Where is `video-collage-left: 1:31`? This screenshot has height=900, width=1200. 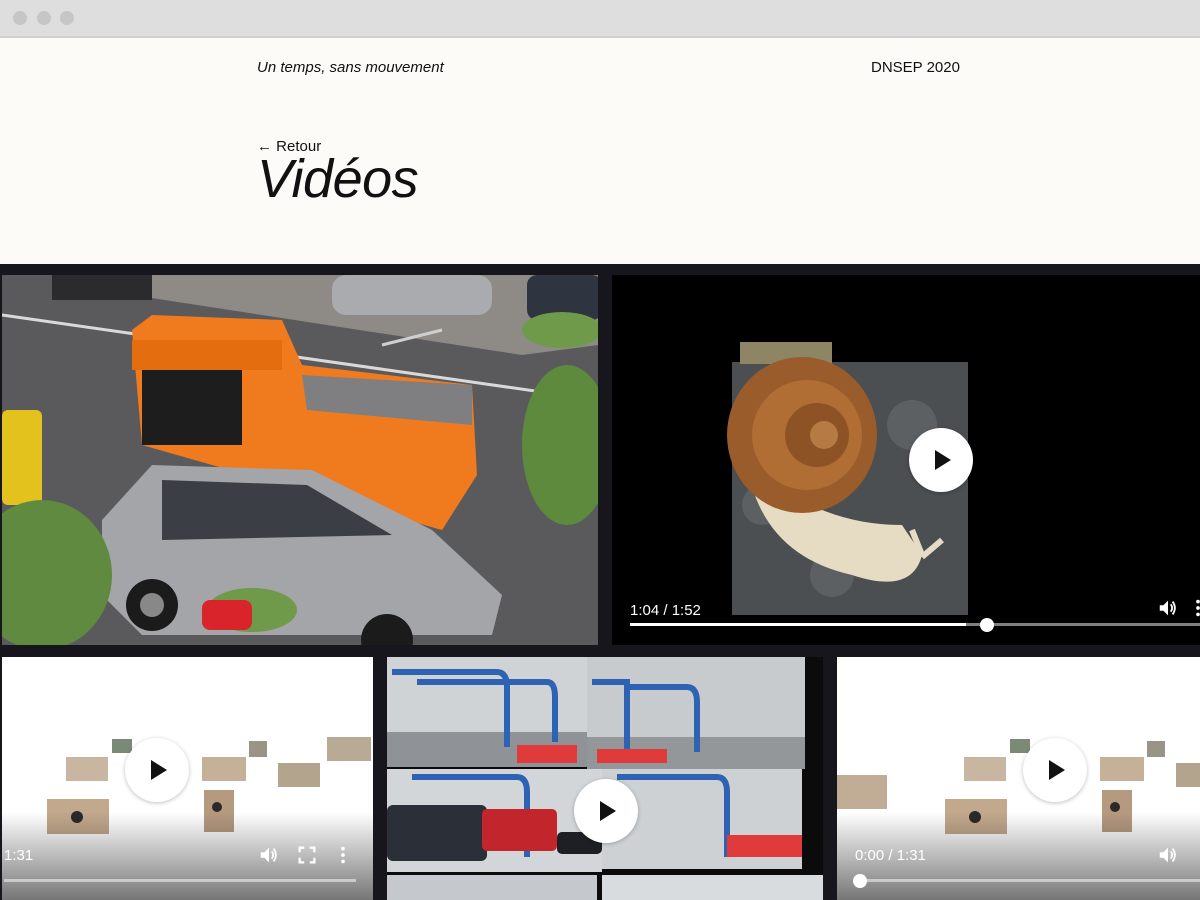 video-collage-left: 1:31 is located at coordinates (187, 778).